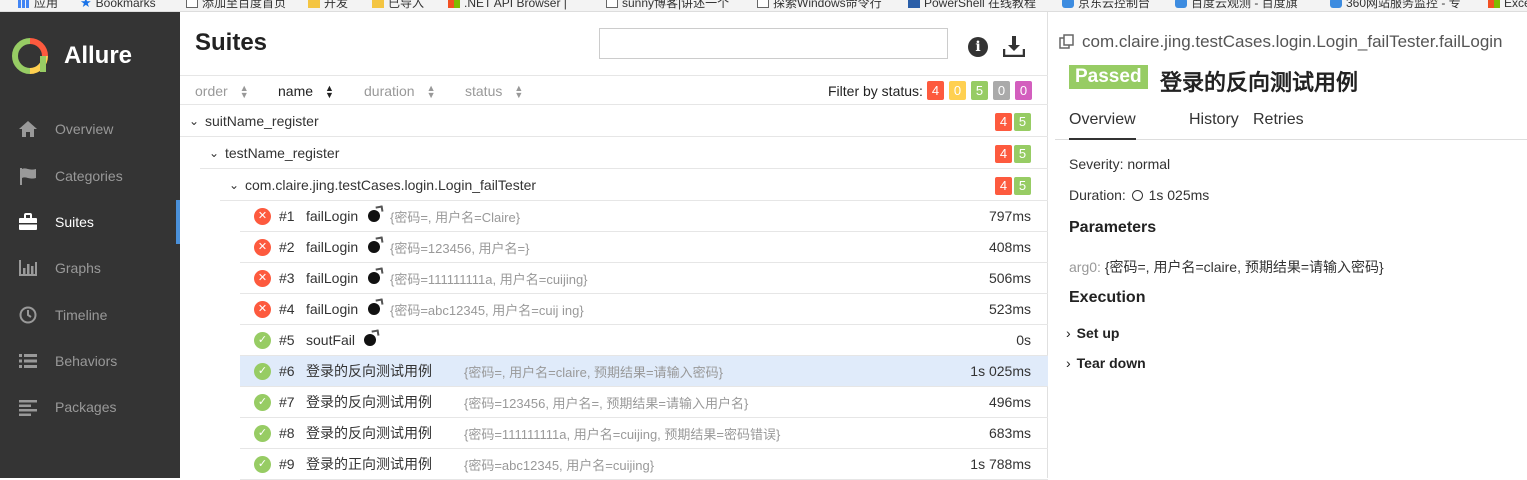 Image resolution: width=1527 pixels, height=480 pixels. What do you see at coordinates (1097, 195) in the screenshot?
I see `duration-label: Duration:` at bounding box center [1097, 195].